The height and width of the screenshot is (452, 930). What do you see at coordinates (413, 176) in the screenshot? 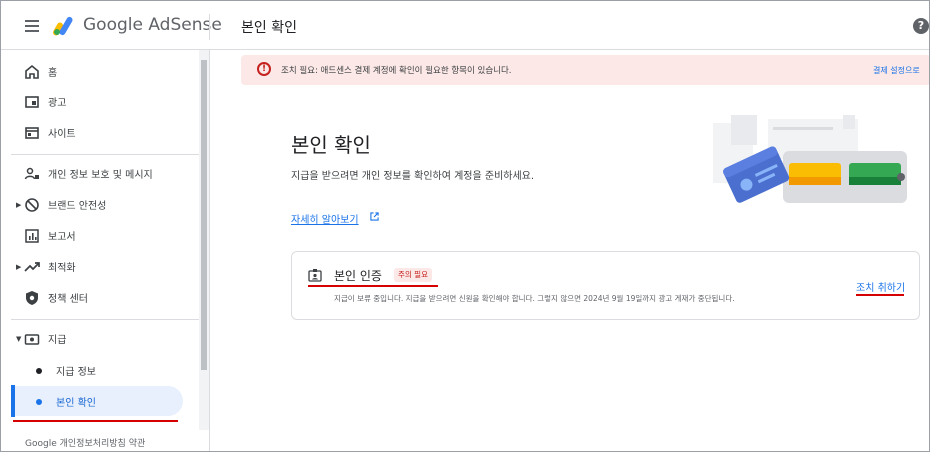
I see `main-description: 지급을 받으려면 개인 정보를 확인하여 계정을 준비하세요.` at bounding box center [413, 176].